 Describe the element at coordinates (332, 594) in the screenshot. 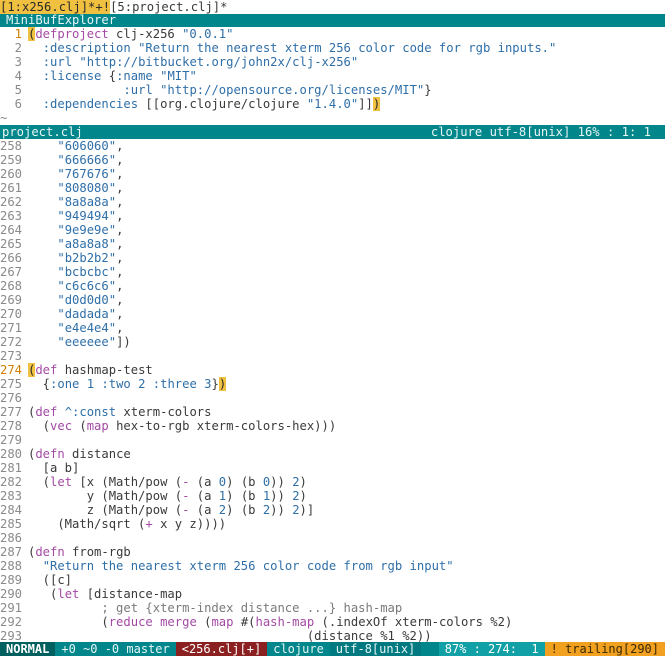

I see `code-line: 290 (let [distance-map` at that location.